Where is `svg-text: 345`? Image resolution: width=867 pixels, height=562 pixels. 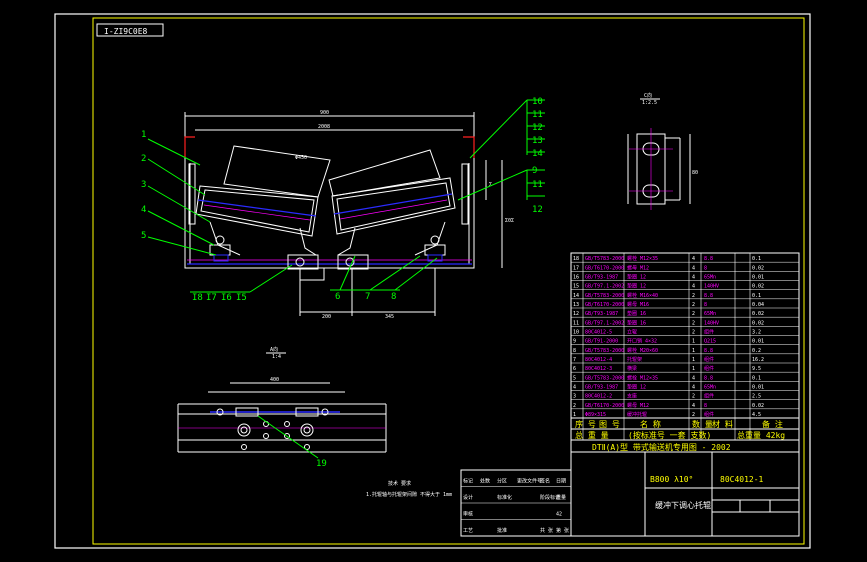
svg-text: 345 is located at coordinates (389, 317).